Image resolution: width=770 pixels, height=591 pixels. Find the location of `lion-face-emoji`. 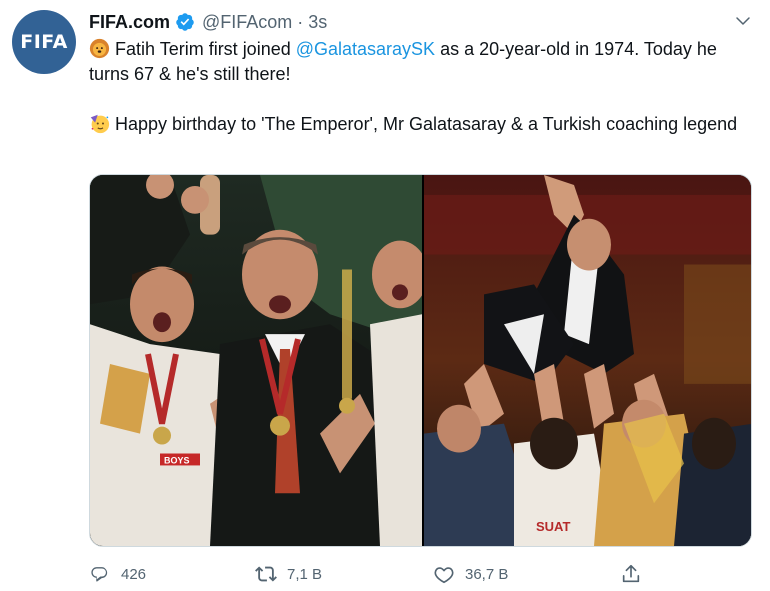

lion-face-emoji is located at coordinates (99, 48).